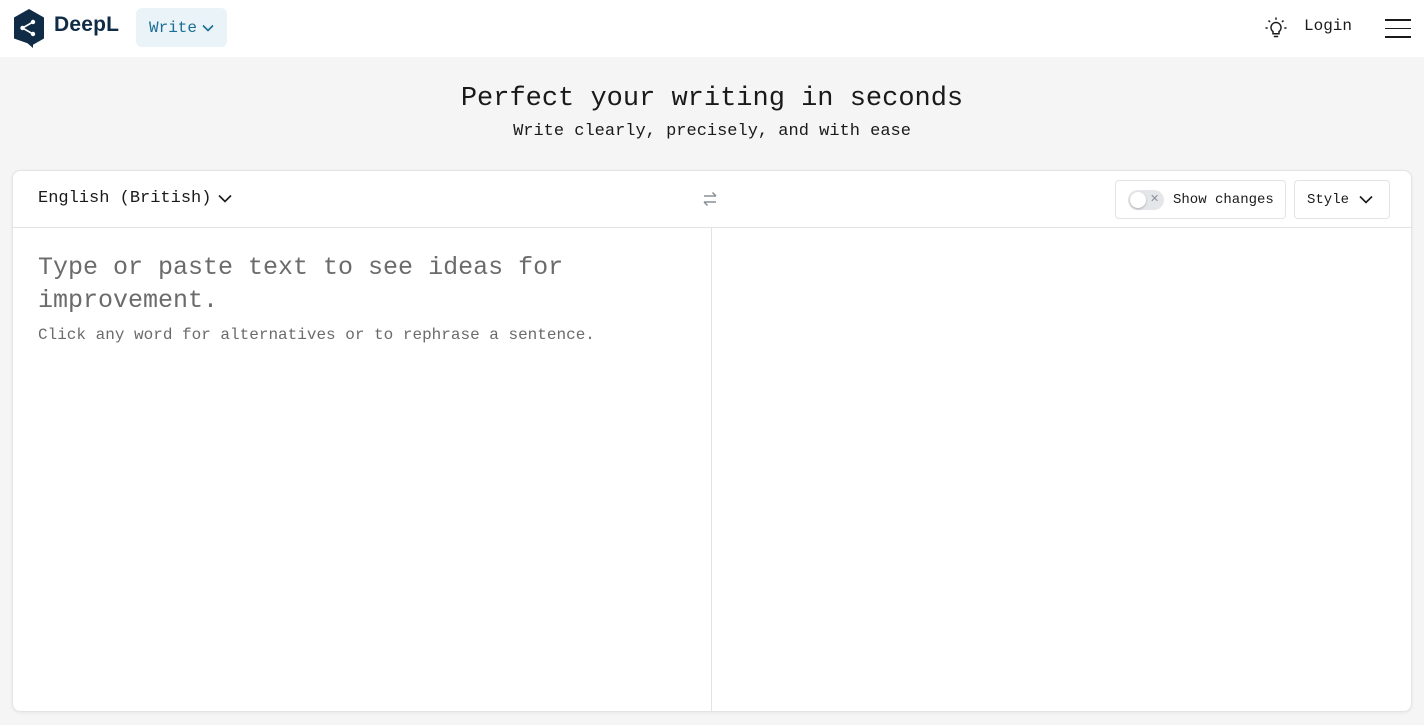  Describe the element at coordinates (1223, 199) in the screenshot. I see `show-changes-label: Show changes` at that location.